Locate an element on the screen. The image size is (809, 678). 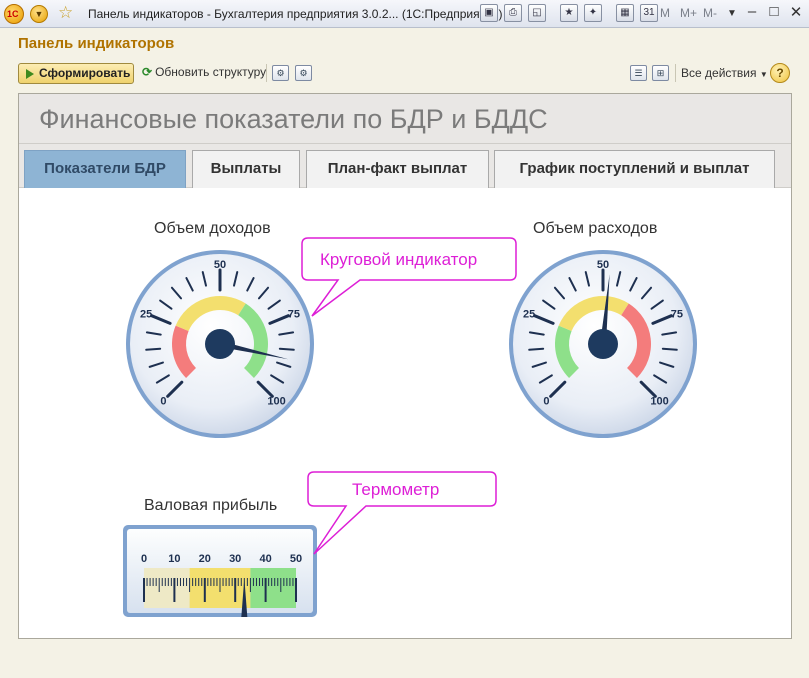
scale-label: 30 is located at coordinates (235, 559).